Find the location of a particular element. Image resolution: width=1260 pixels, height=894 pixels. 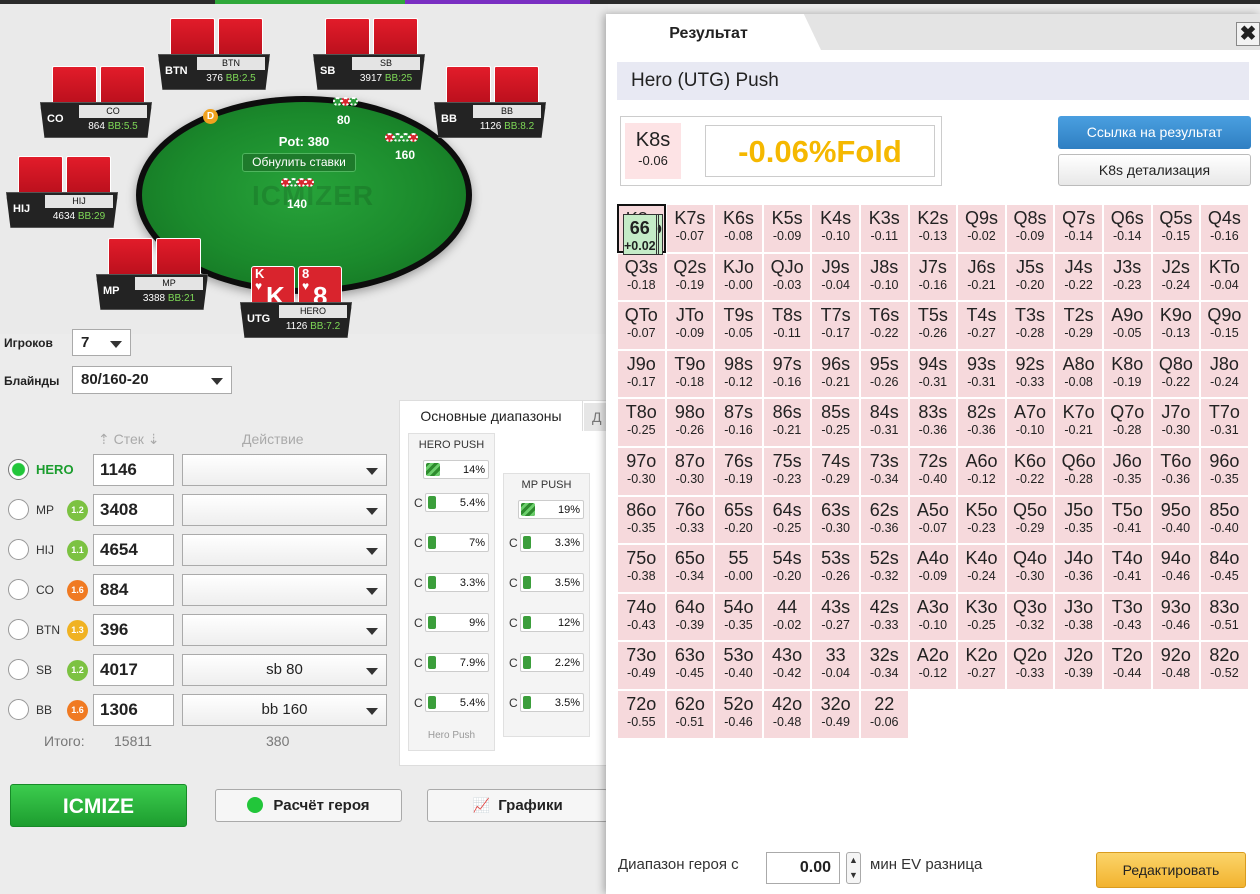

hand-cell-53o: 53o -0.40 is located at coordinates (738, 665).